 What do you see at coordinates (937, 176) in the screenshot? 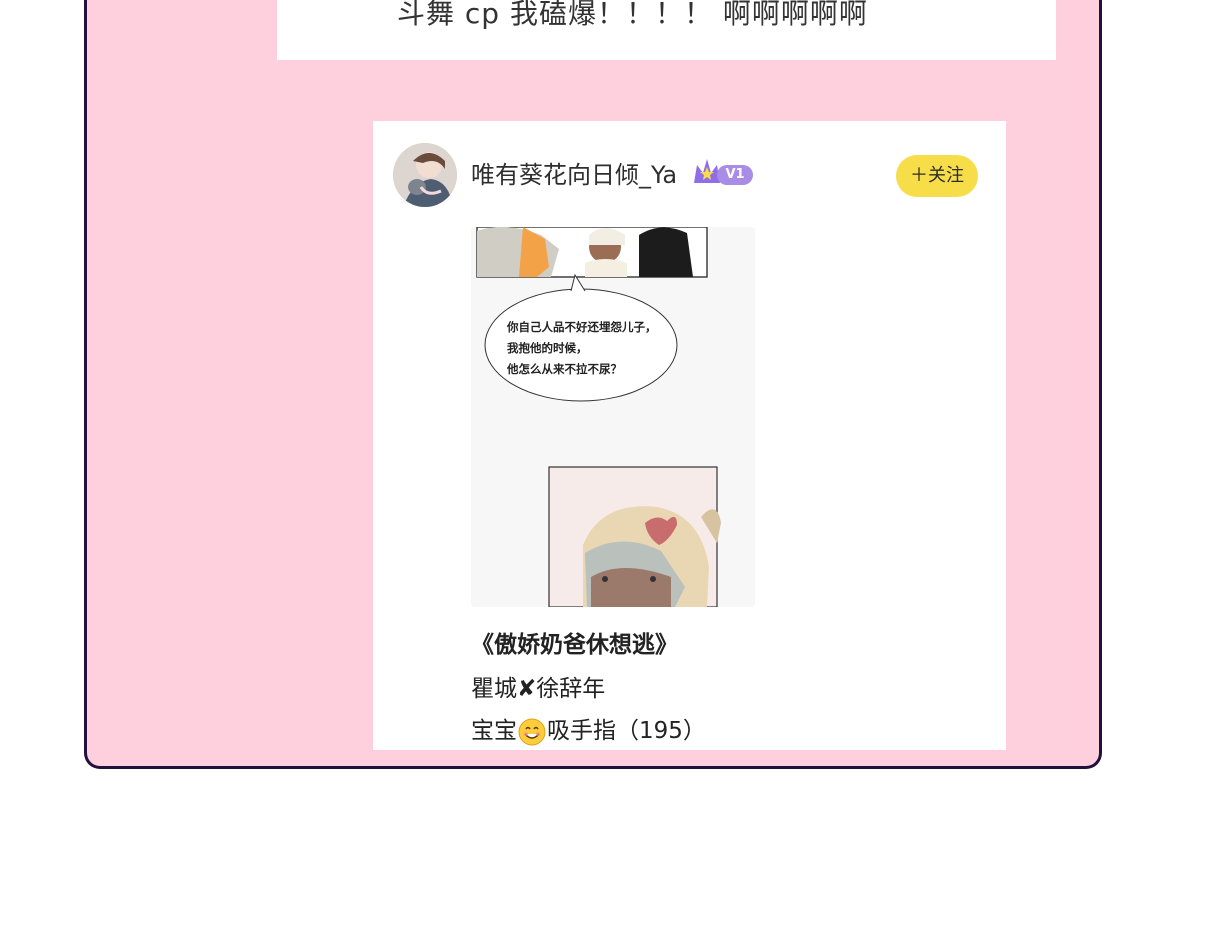
I see `follow-button: ＋关注` at bounding box center [937, 176].